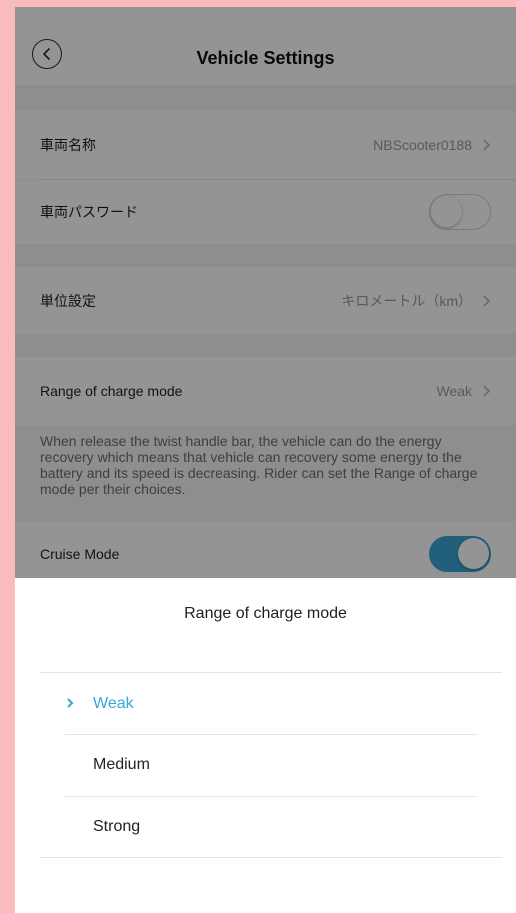  What do you see at coordinates (113, 703) in the screenshot?
I see `option-label: Weak` at bounding box center [113, 703].